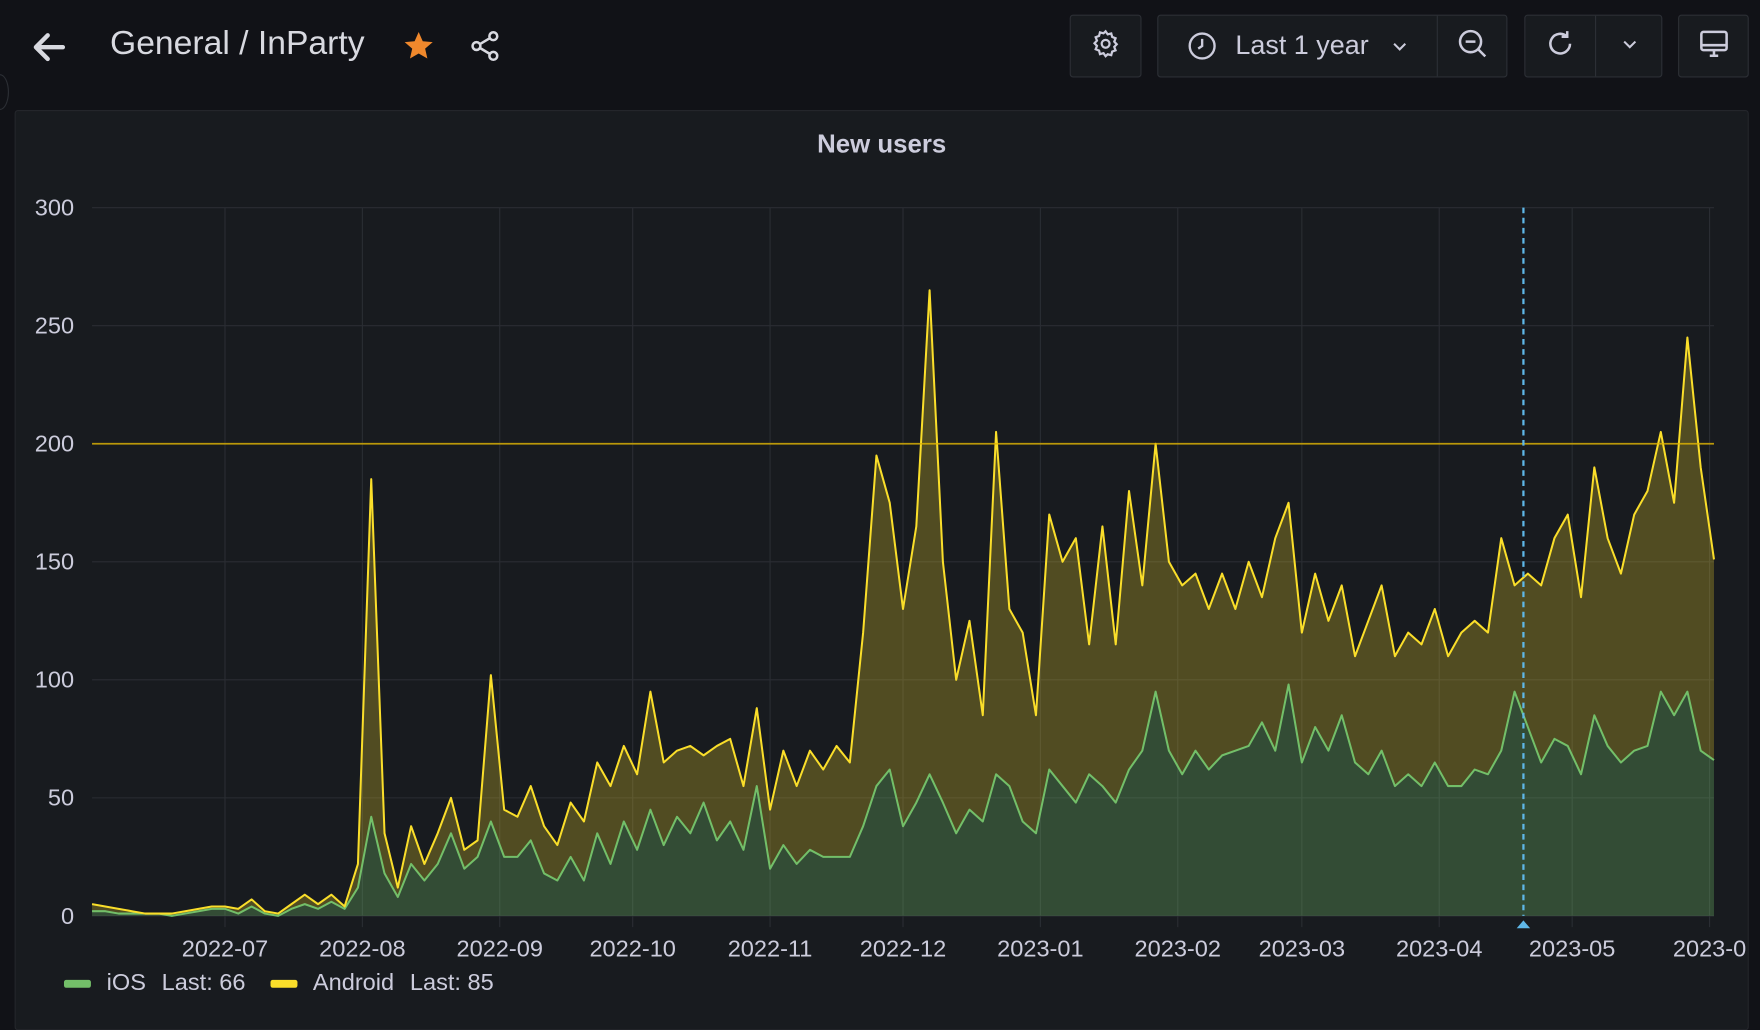 The width and height of the screenshot is (1760, 1030). What do you see at coordinates (1439, 948) in the screenshot?
I see `x-tick-label: 2023-04` at bounding box center [1439, 948].